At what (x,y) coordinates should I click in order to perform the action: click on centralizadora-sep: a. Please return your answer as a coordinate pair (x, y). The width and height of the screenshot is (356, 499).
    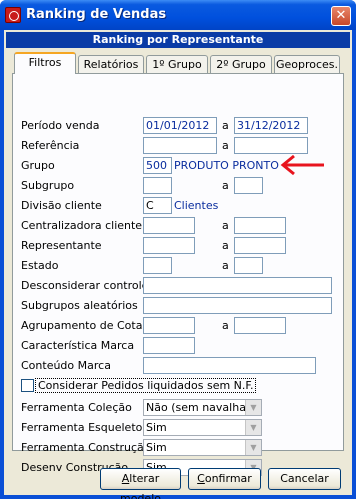
    Looking at the image, I should click on (225, 225).